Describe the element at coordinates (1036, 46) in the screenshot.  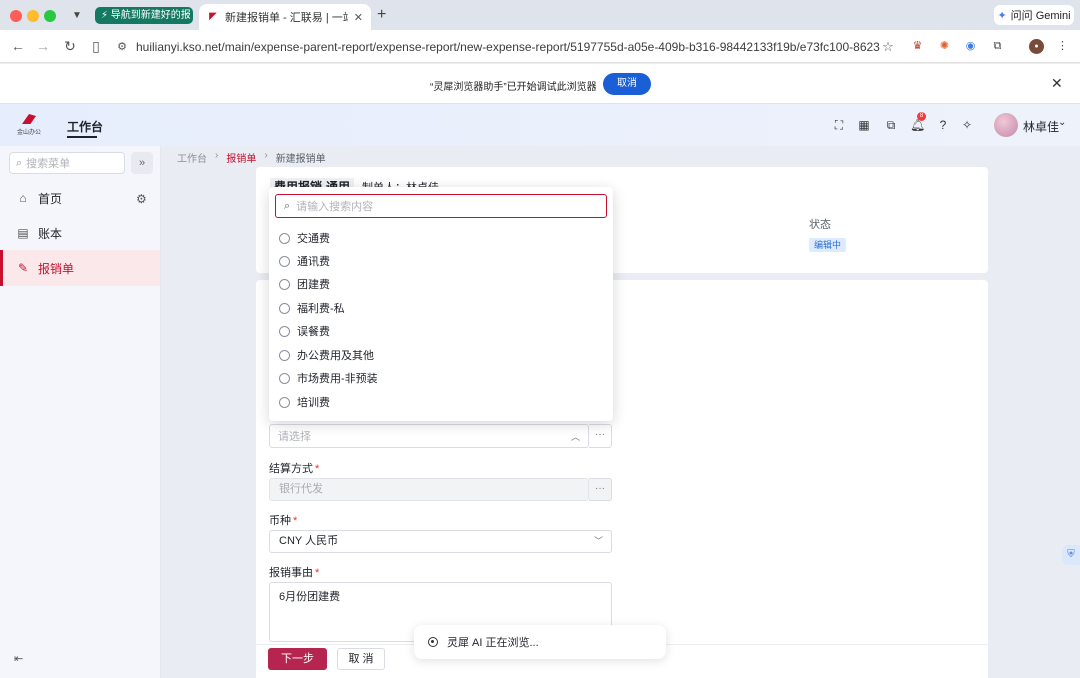
I see `profile-avatar-icon: ●` at that location.